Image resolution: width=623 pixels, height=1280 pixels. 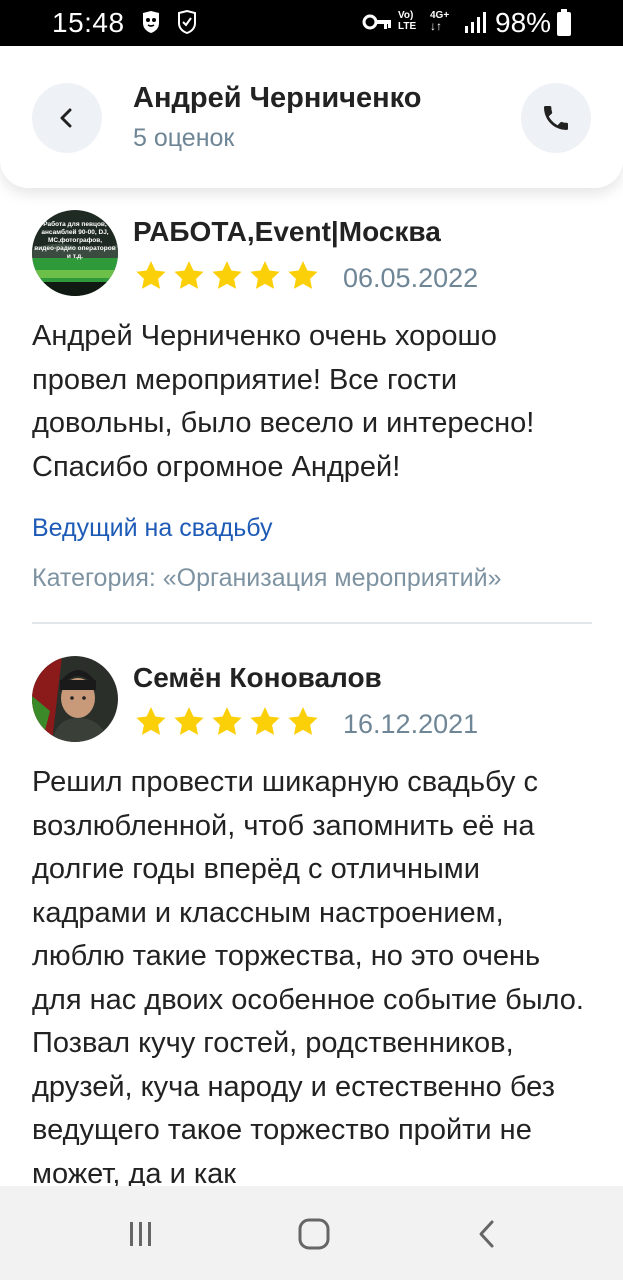 I want to click on battery-percent: 98%, so click(x=523, y=22).